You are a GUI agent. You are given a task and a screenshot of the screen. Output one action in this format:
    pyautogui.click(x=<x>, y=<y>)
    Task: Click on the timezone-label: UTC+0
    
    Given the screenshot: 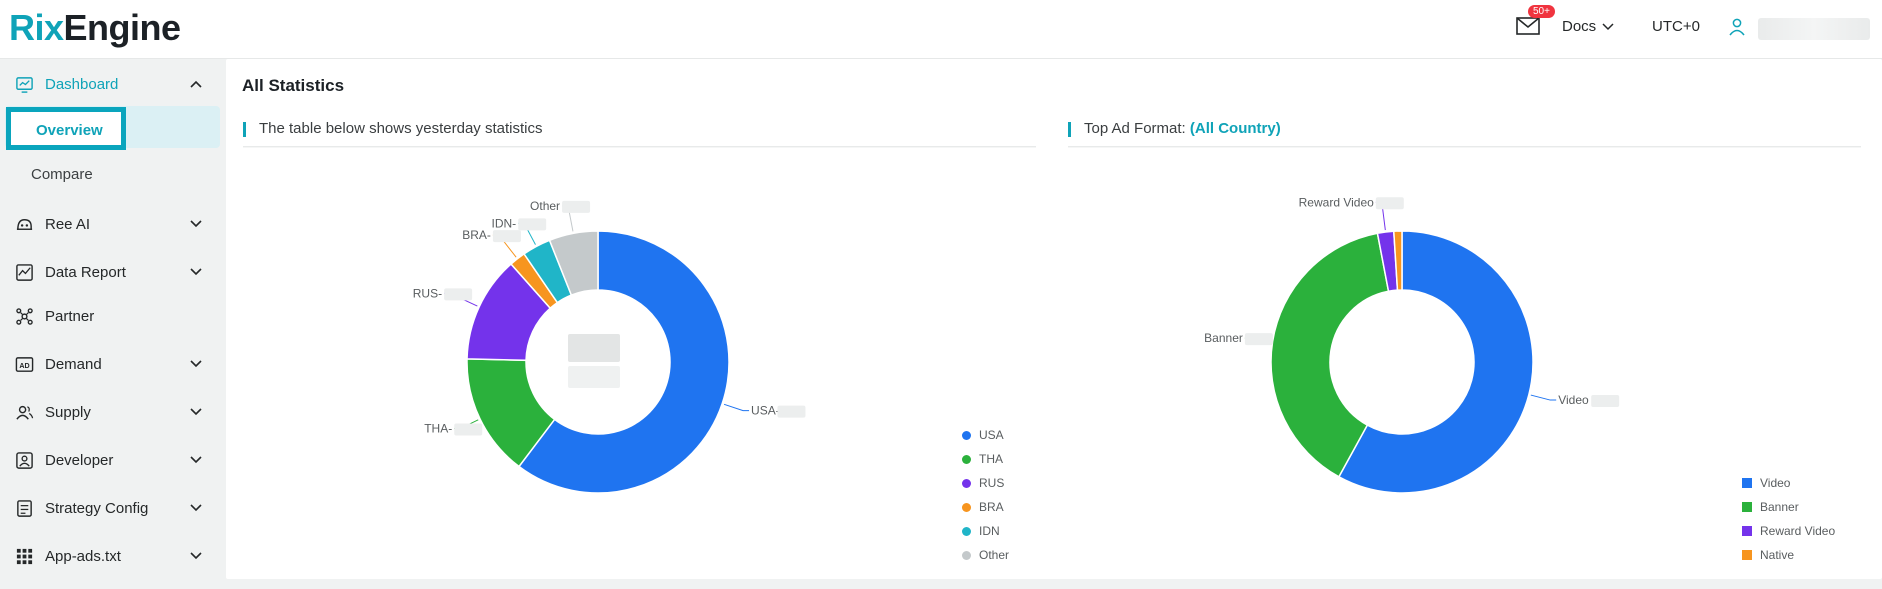 What is the action you would take?
    pyautogui.click(x=1676, y=26)
    